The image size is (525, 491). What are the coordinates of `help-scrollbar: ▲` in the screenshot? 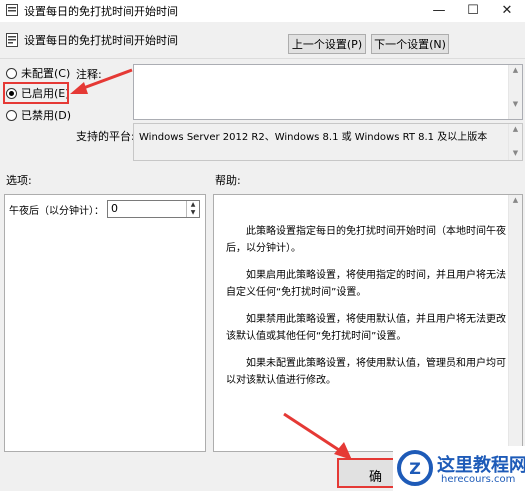 It's located at (515, 323).